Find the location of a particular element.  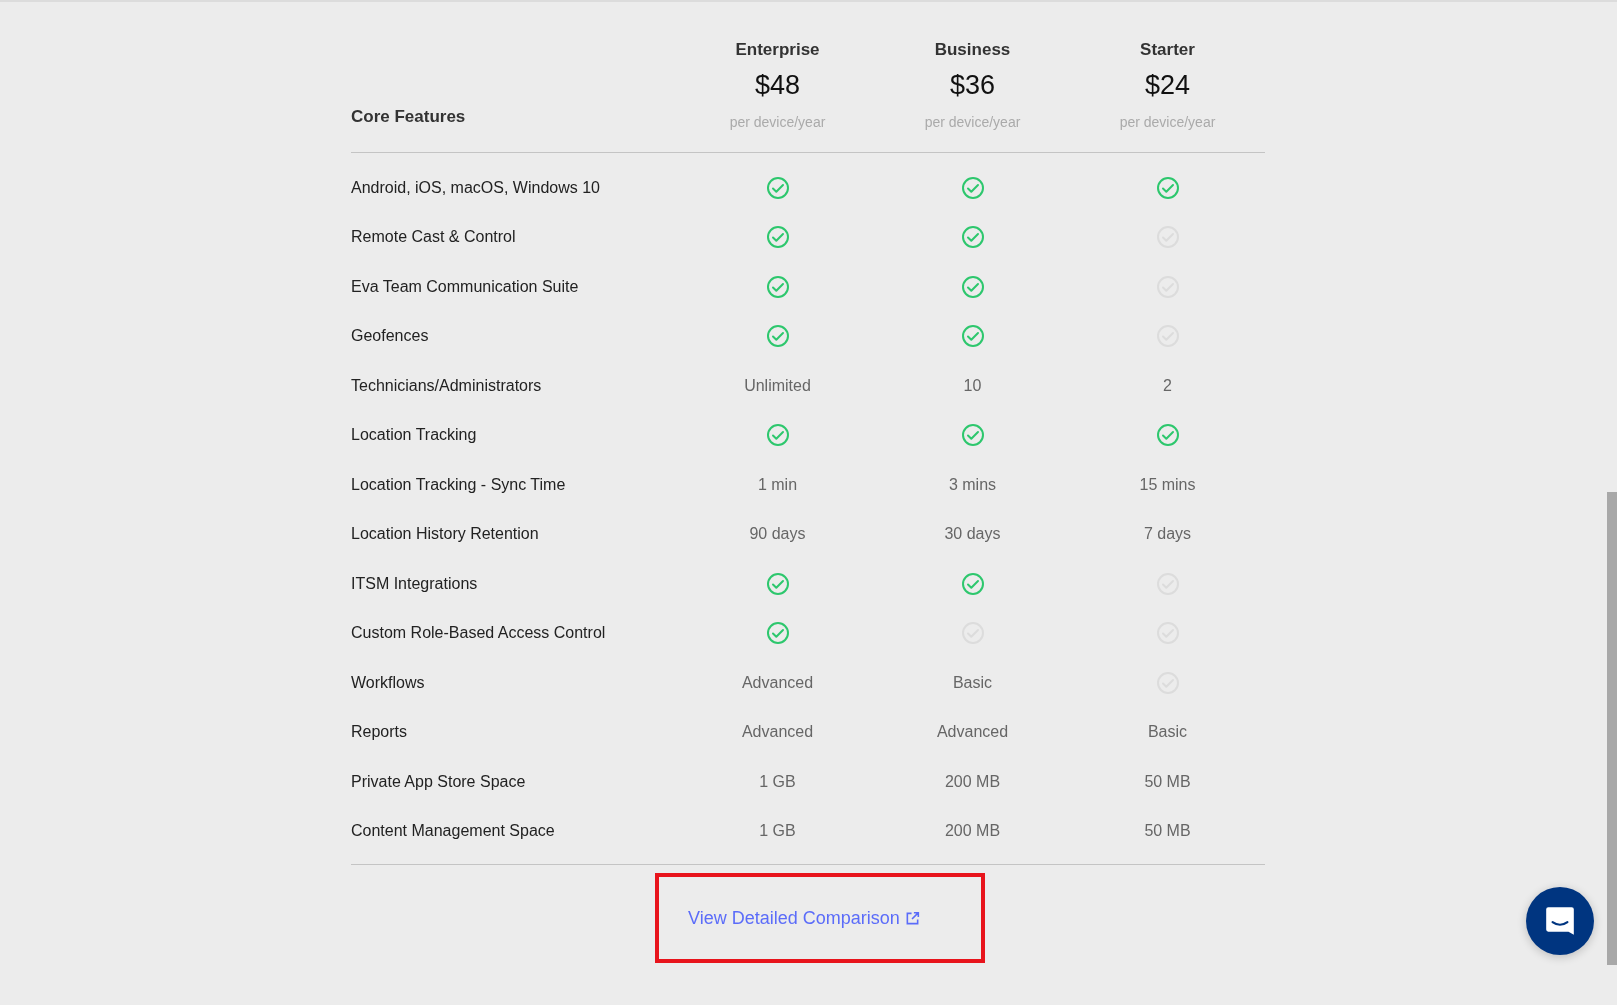

plan-name: Business is located at coordinates (972, 50).